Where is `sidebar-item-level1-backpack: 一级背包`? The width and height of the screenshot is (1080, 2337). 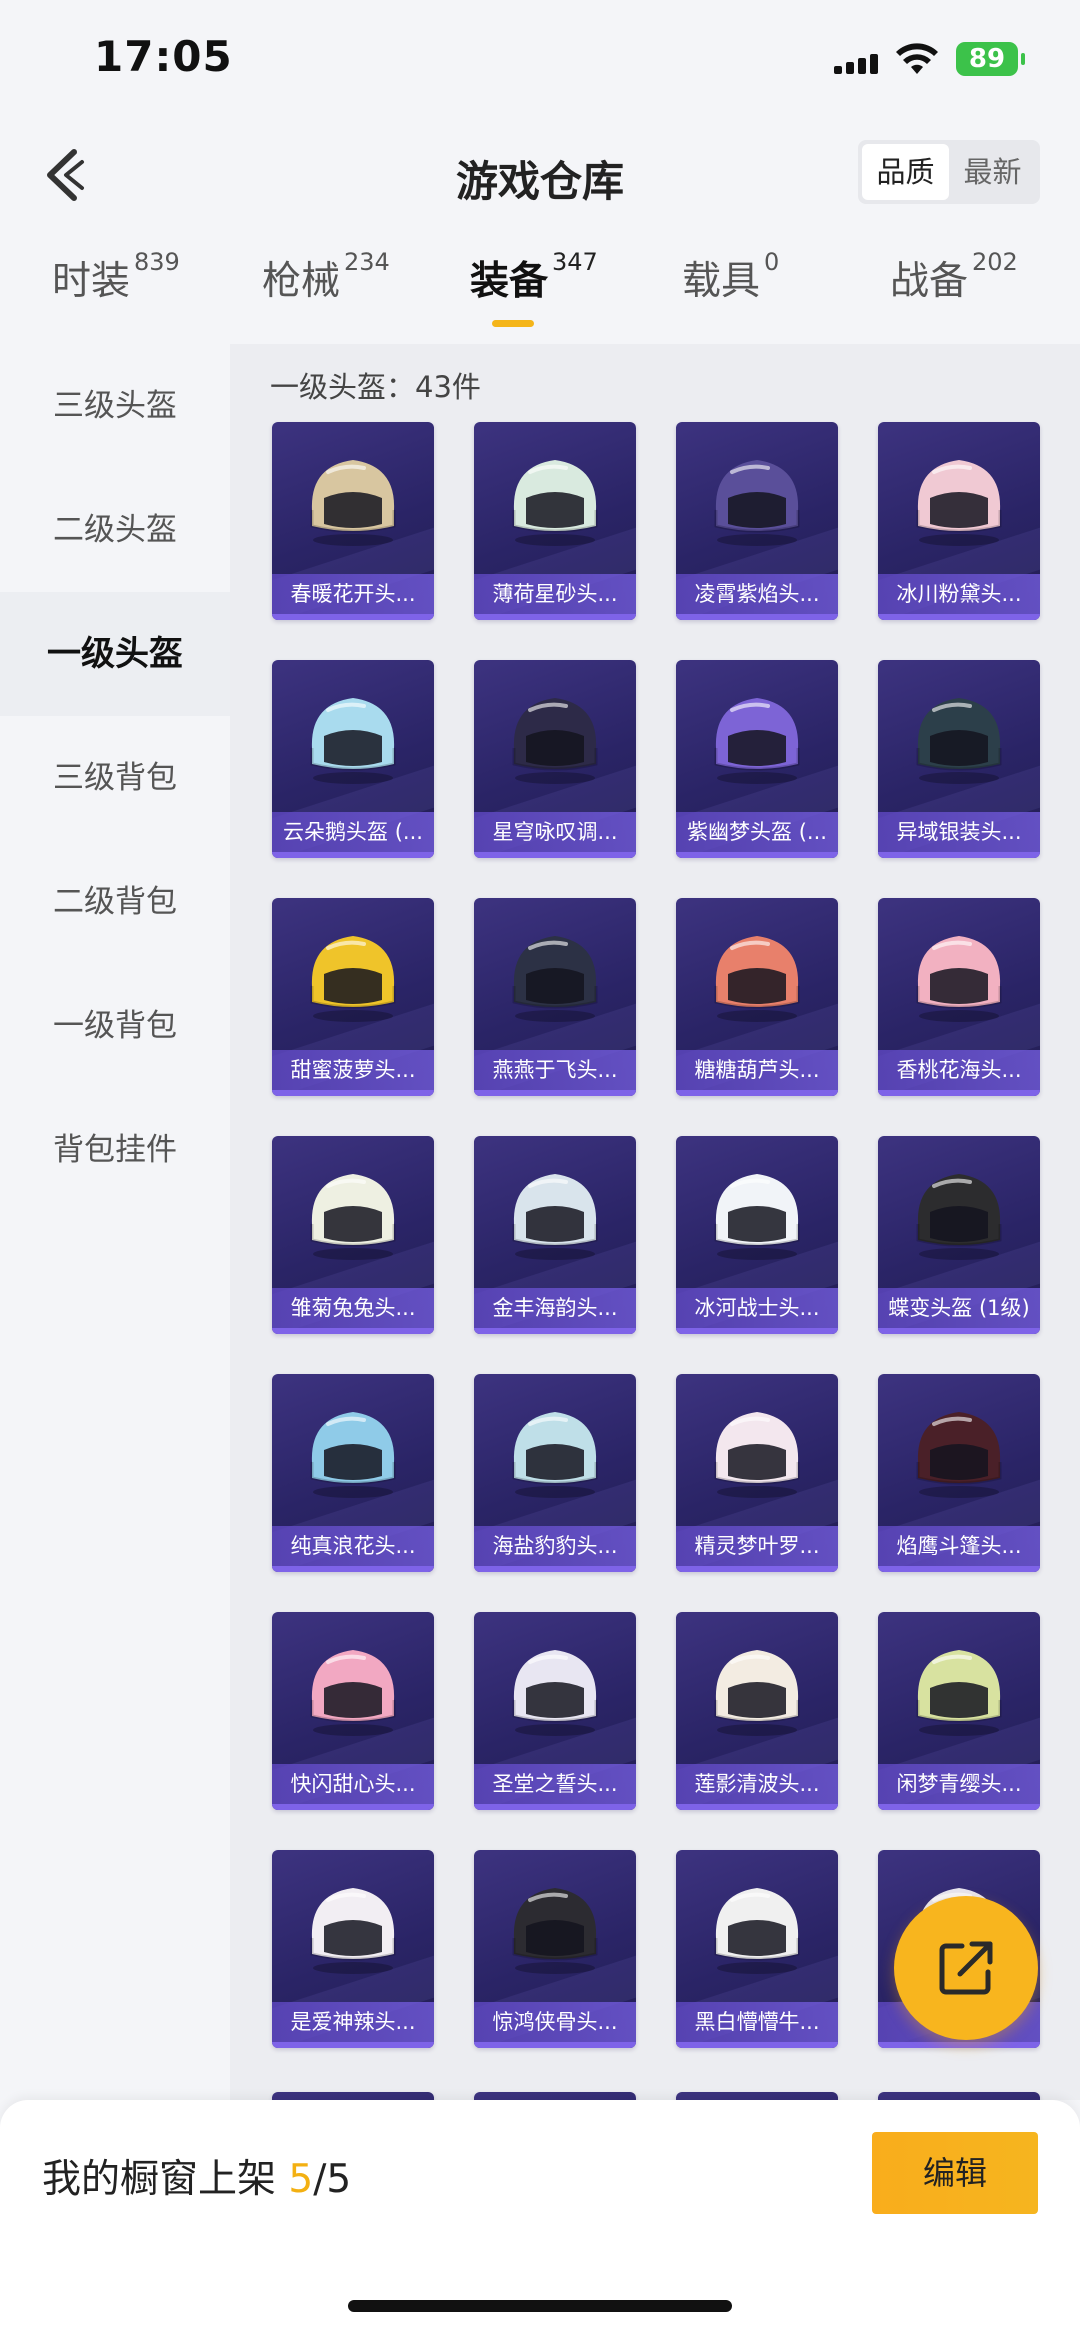
sidebar-item-level1-backpack: 一级背包 is located at coordinates (115, 1026).